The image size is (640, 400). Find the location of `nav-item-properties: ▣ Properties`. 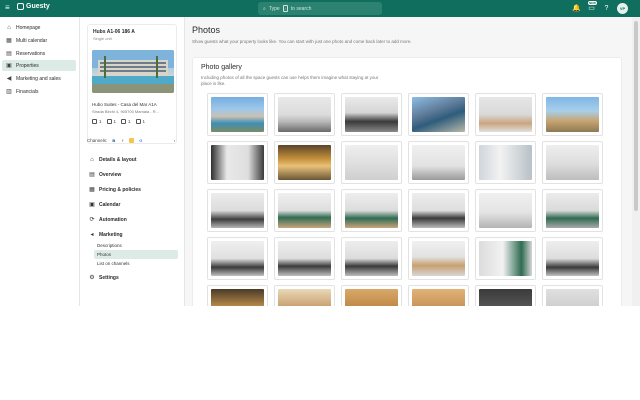

nav-item-properties: ▣ Properties is located at coordinates (39, 65).